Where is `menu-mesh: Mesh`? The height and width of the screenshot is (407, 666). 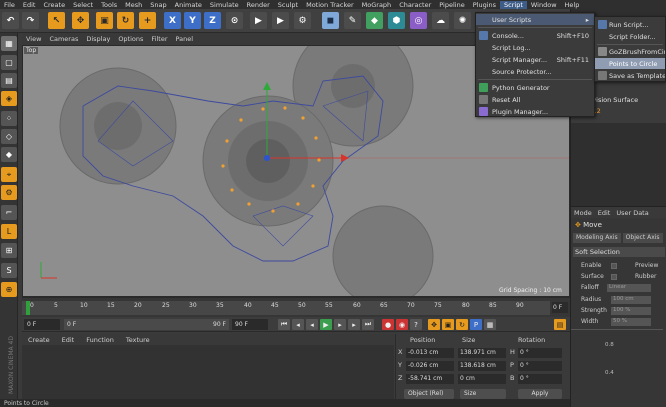
menu-mesh: Mesh is located at coordinates (133, 5).